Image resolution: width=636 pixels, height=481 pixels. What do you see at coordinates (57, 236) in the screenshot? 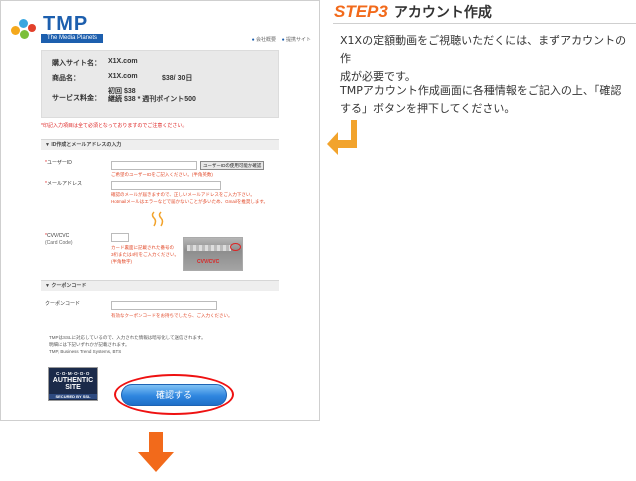
I see `cvv-label: *CVV/CVC` at bounding box center [57, 236].